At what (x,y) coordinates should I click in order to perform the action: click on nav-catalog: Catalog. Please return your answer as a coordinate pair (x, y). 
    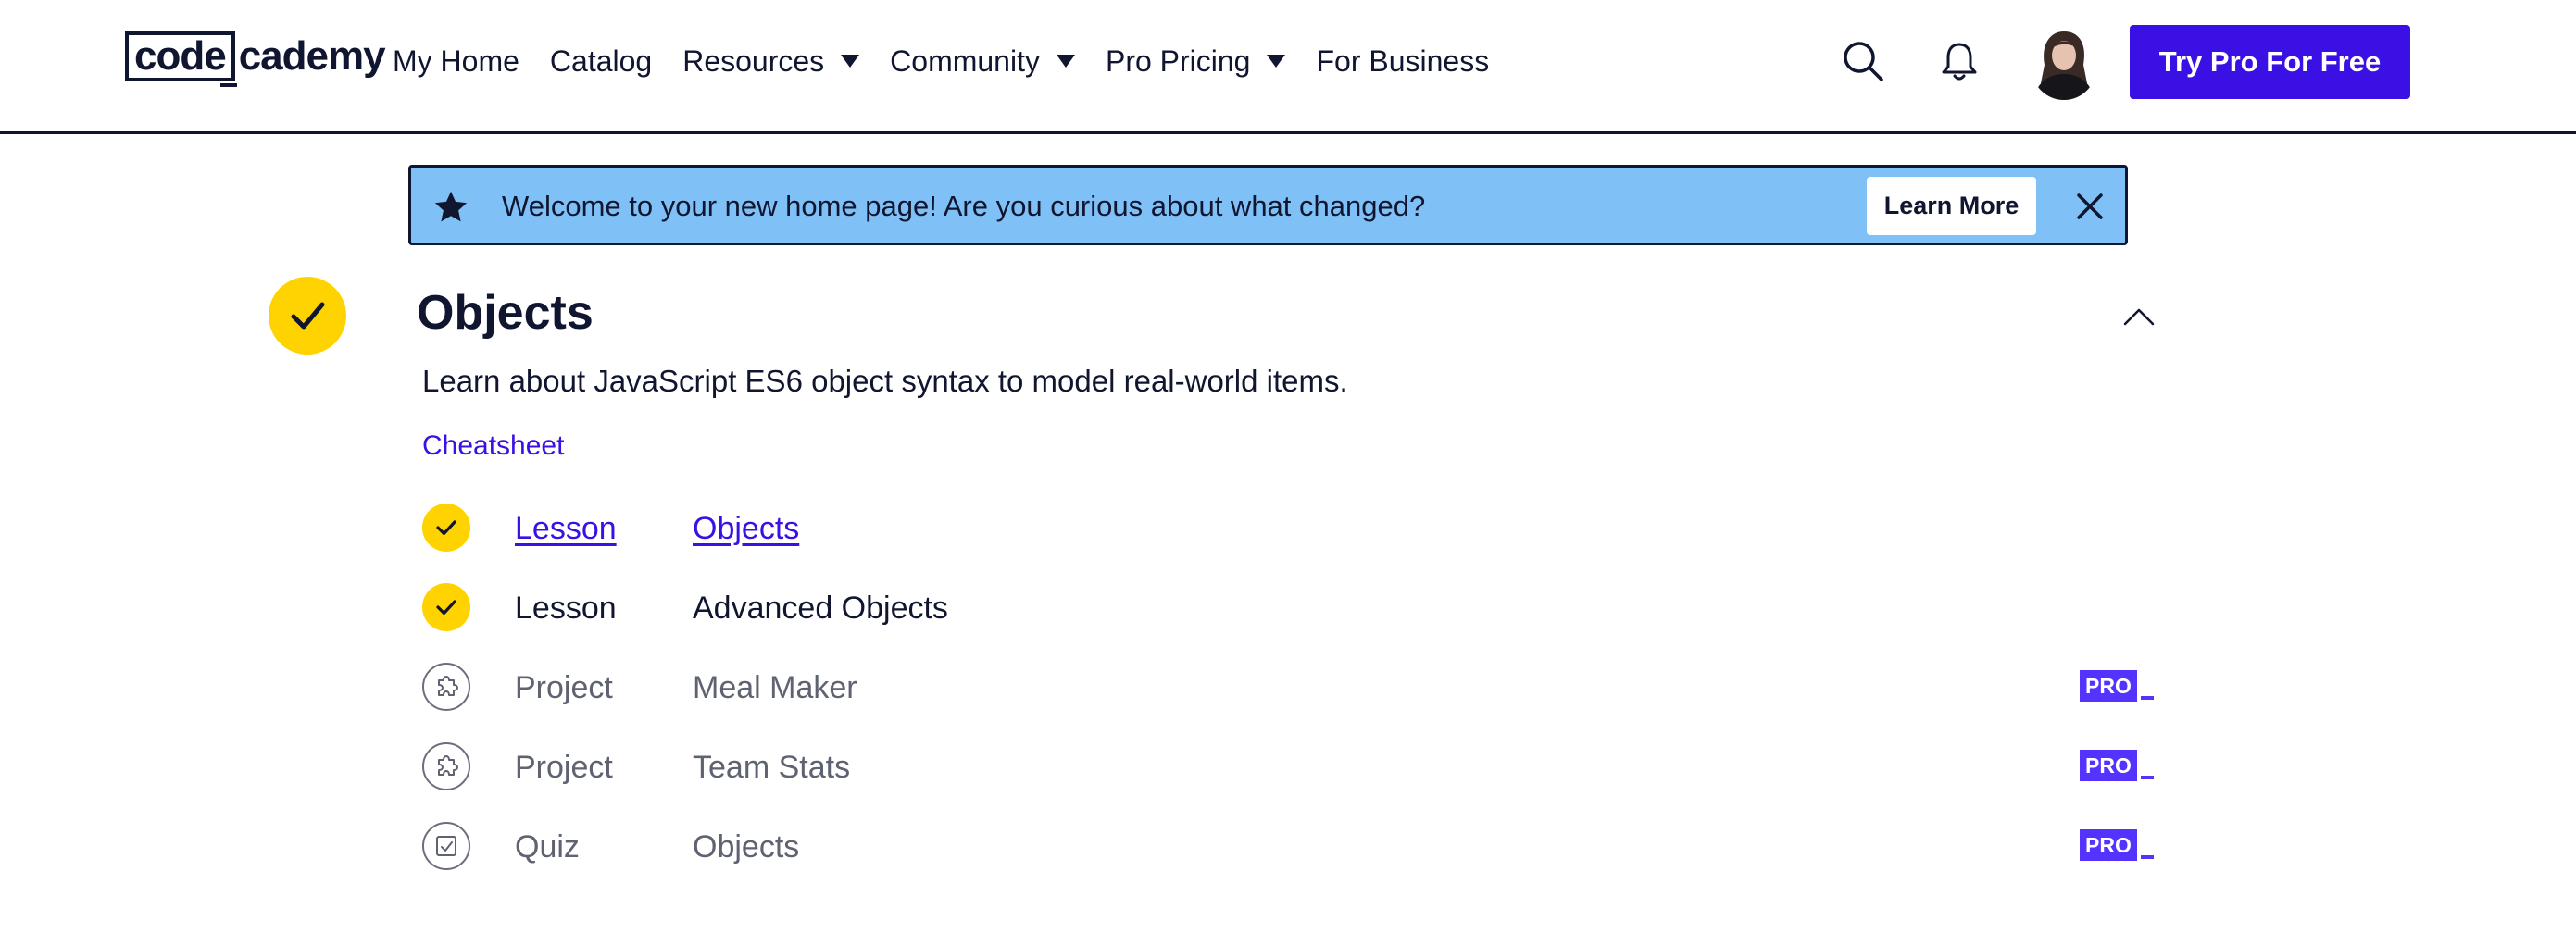
    Looking at the image, I should click on (601, 61).